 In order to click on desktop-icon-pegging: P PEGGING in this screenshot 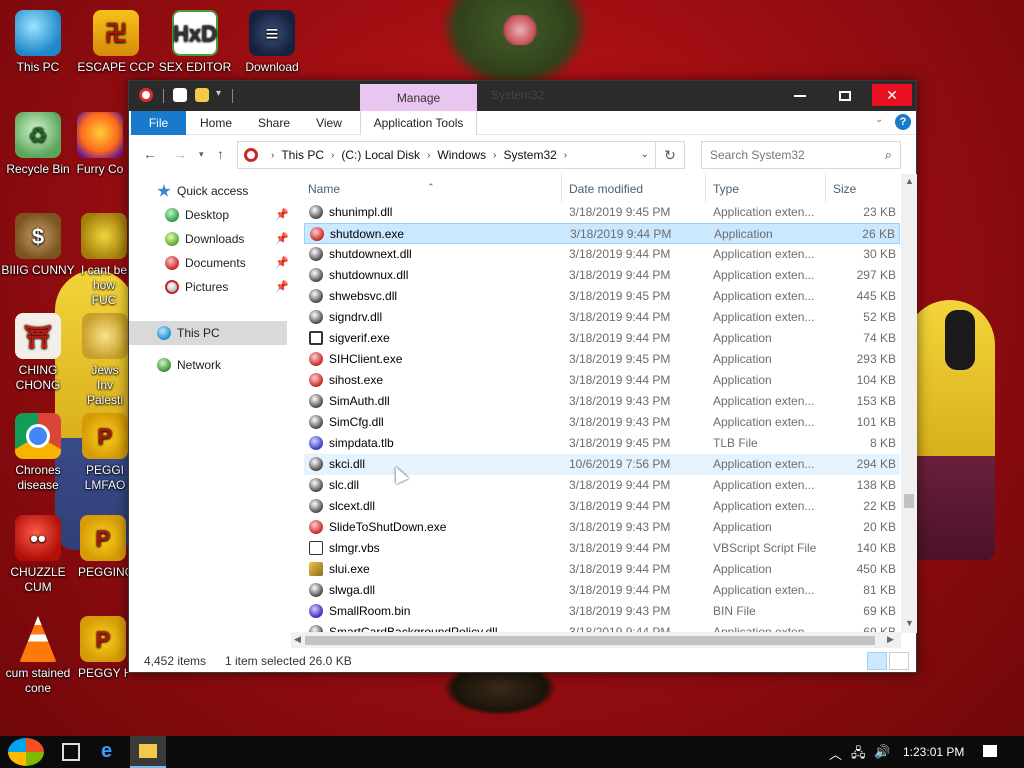, I will do `click(103, 547)`.